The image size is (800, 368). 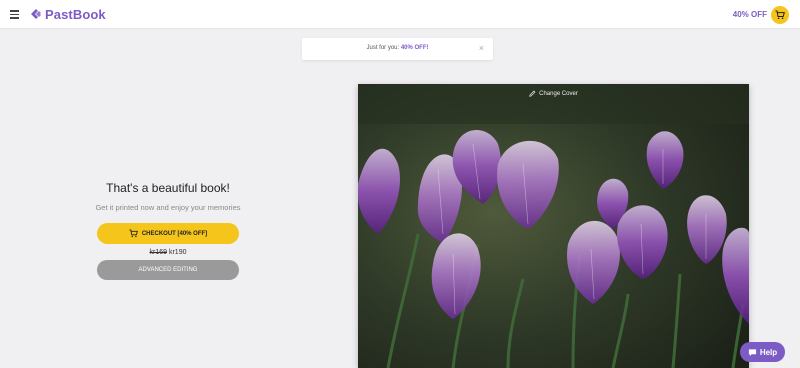 I want to click on toast-highlight: 40% OFF!, so click(x=414, y=48).